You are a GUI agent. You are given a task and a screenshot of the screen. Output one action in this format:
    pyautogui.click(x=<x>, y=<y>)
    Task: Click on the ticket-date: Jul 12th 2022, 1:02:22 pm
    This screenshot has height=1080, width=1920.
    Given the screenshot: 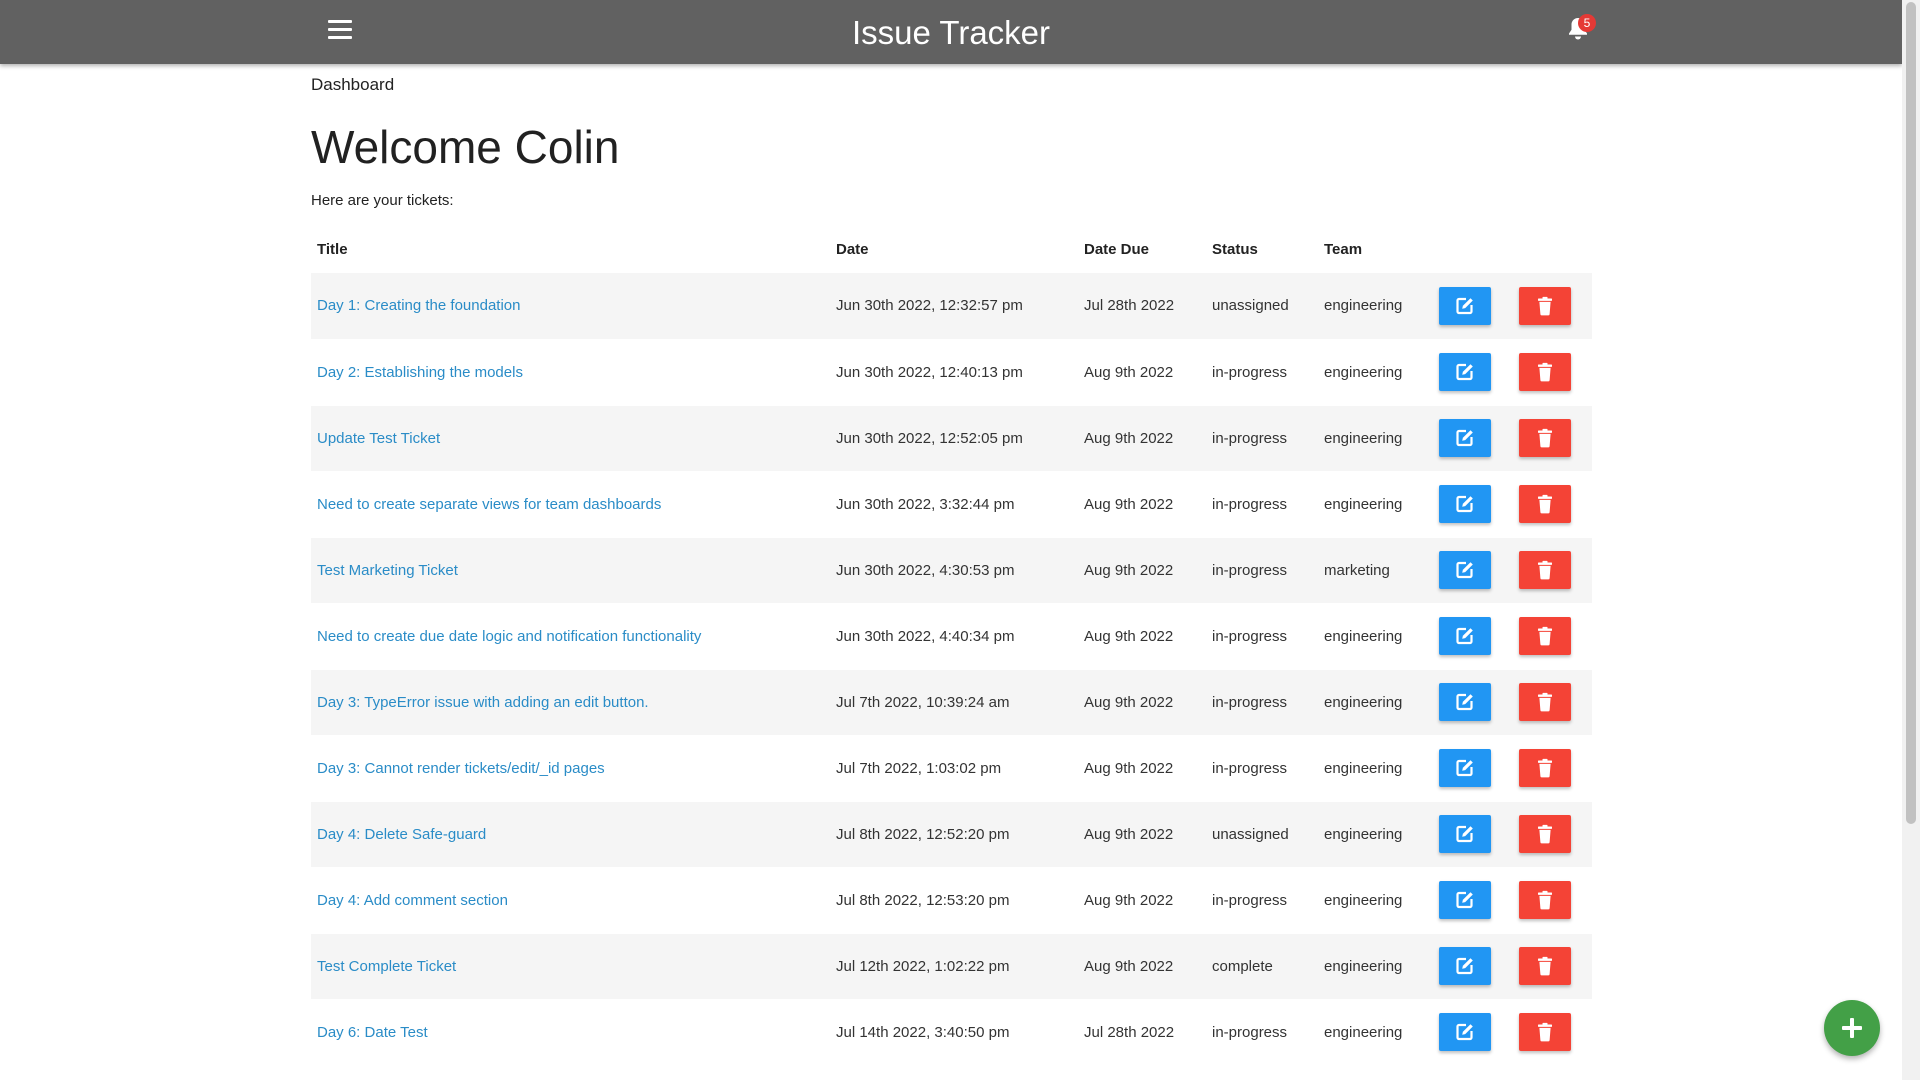 What is the action you would take?
    pyautogui.click(x=923, y=966)
    